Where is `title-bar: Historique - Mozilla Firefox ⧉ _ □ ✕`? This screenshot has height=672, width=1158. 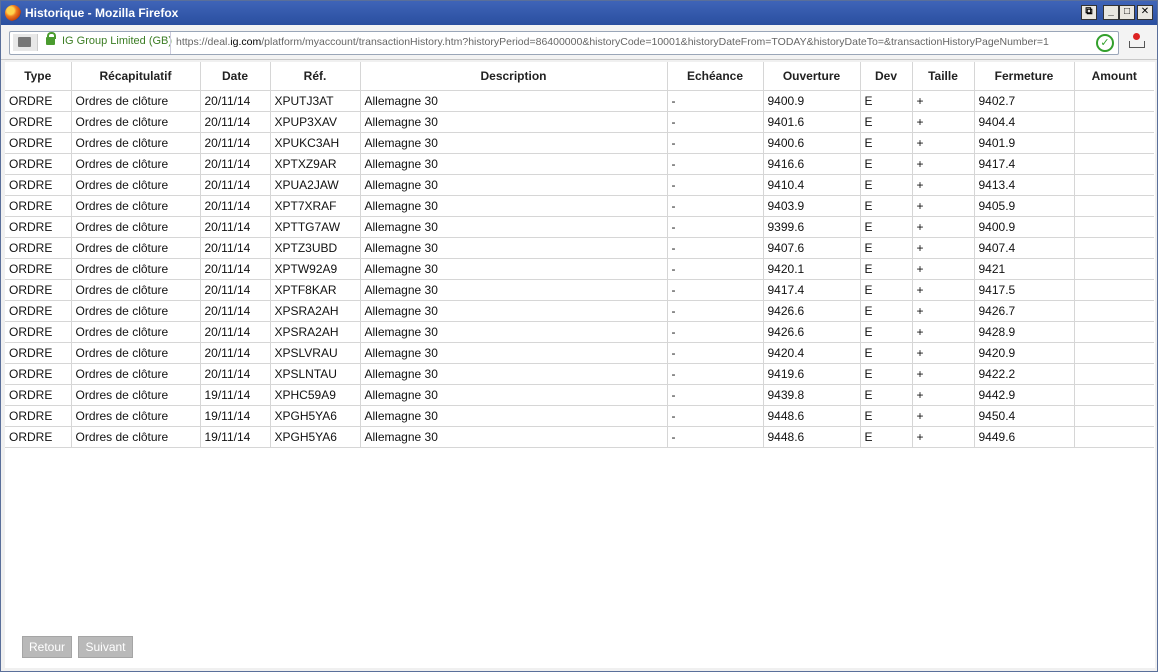
title-bar: Historique - Mozilla Firefox ⧉ _ □ ✕ is located at coordinates (579, 13).